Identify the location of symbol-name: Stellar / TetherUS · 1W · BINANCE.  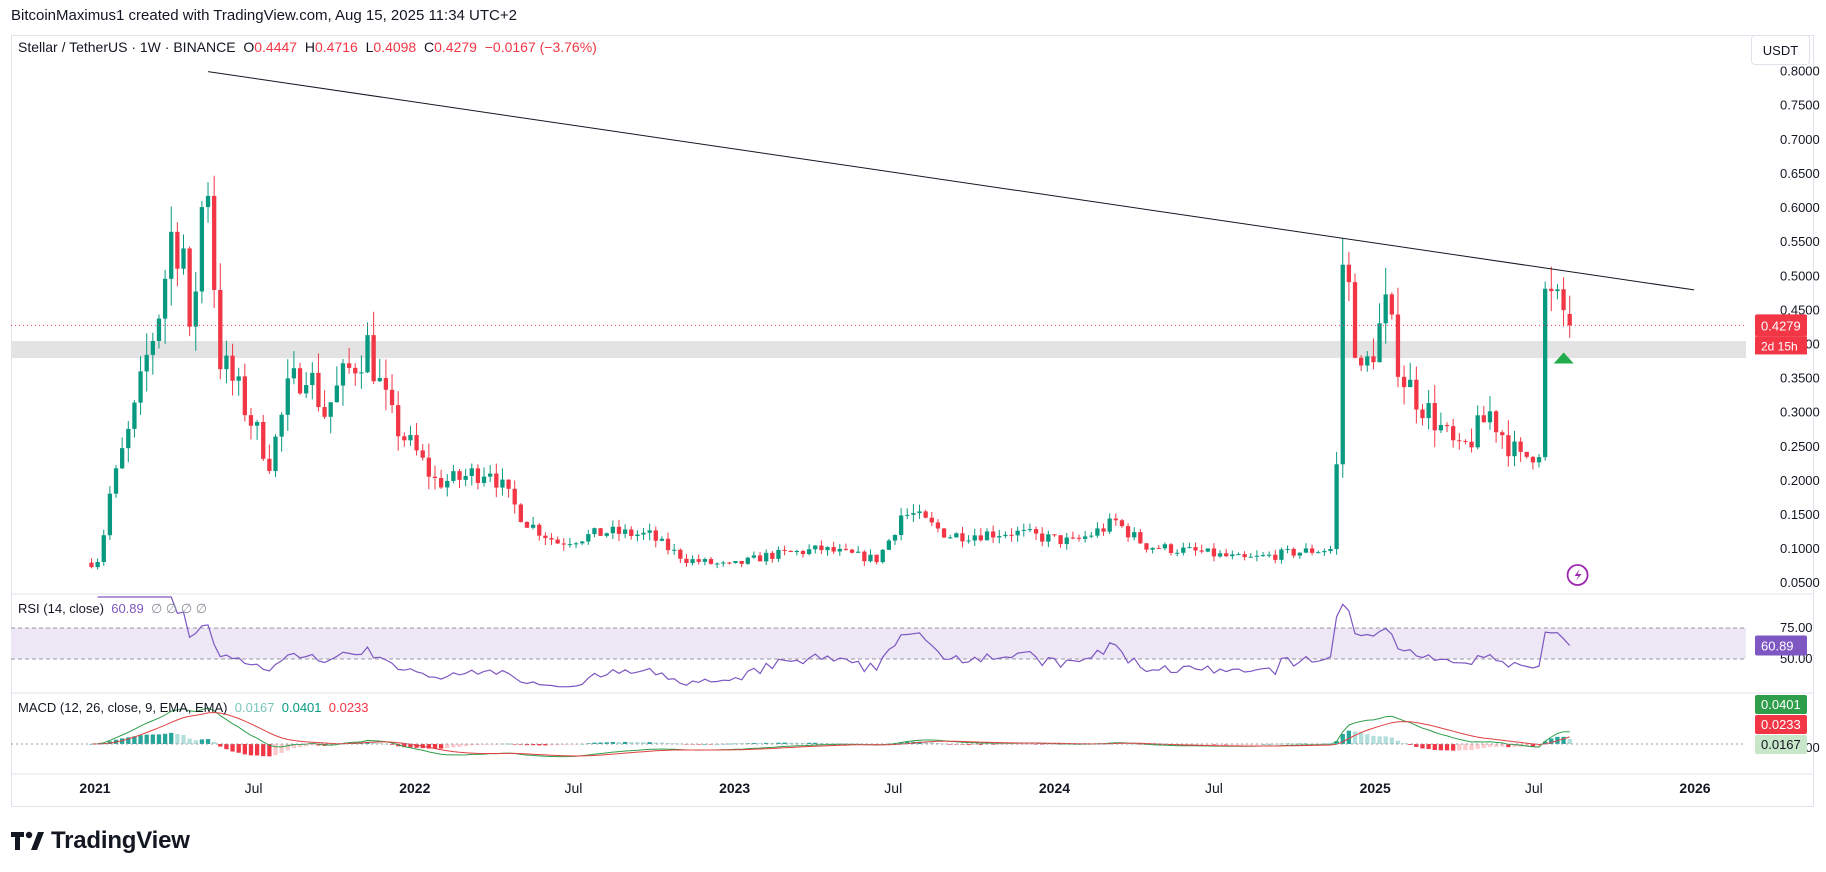
(127, 47).